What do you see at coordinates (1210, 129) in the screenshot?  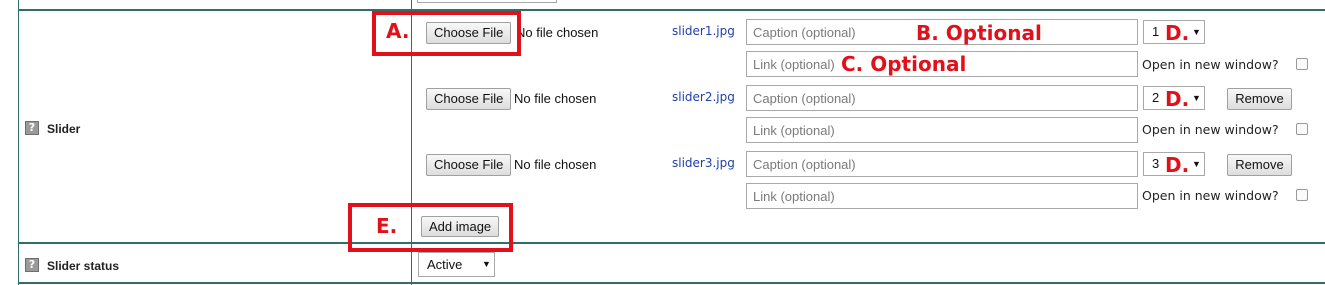 I see `open-new-window-label-2: Open in new window?` at bounding box center [1210, 129].